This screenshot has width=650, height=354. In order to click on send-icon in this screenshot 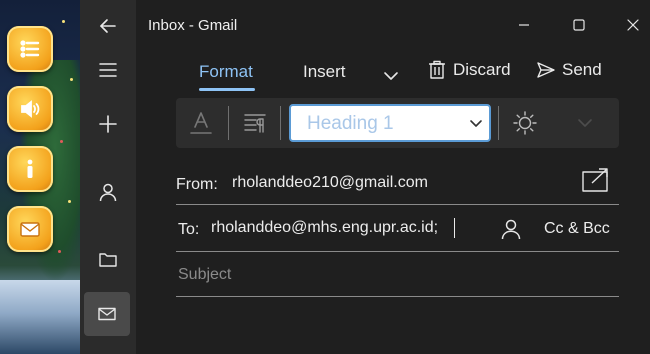, I will do `click(546, 70)`.